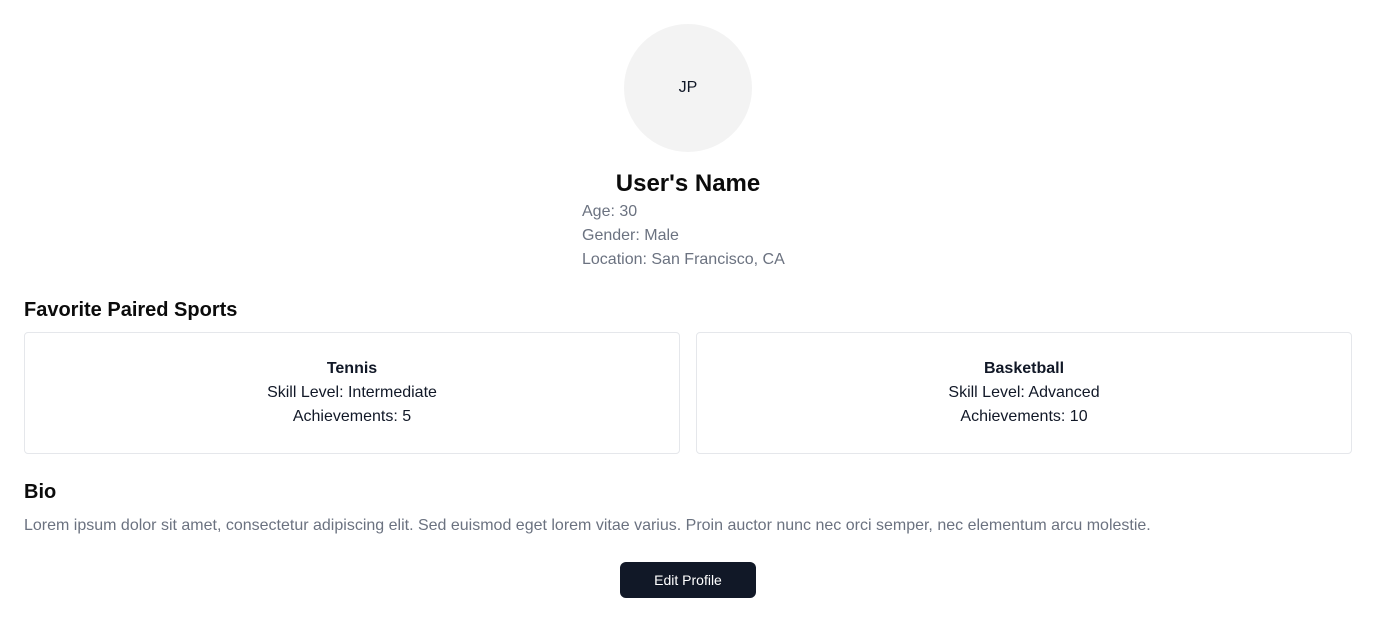 Image resolution: width=1376 pixels, height=622 pixels. I want to click on sport-name: Basketball, so click(1024, 368).